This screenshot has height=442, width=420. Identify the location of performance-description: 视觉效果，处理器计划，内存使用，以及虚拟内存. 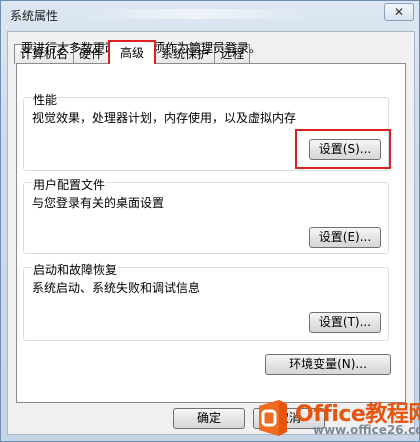
(164, 118).